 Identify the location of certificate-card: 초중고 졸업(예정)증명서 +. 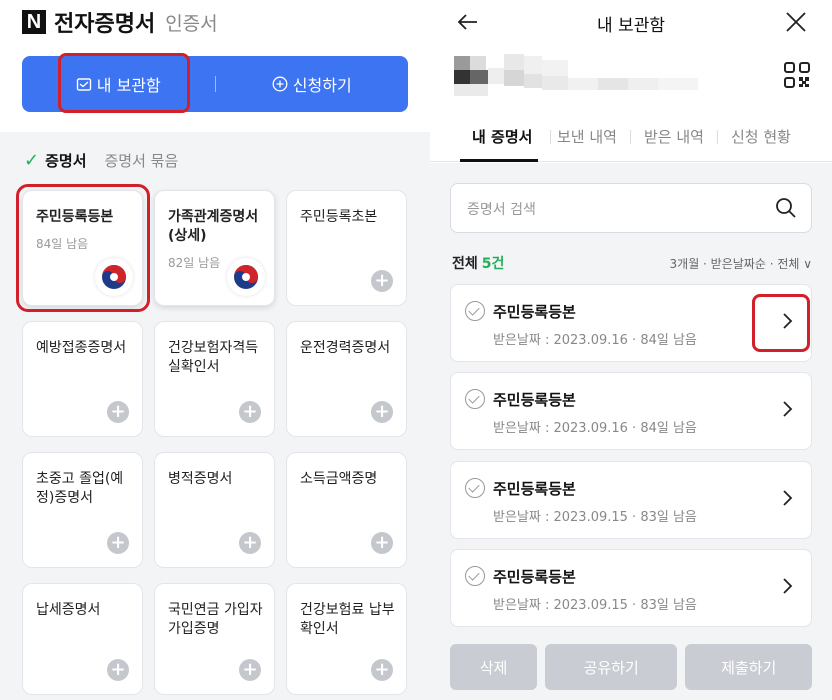
(82, 510).